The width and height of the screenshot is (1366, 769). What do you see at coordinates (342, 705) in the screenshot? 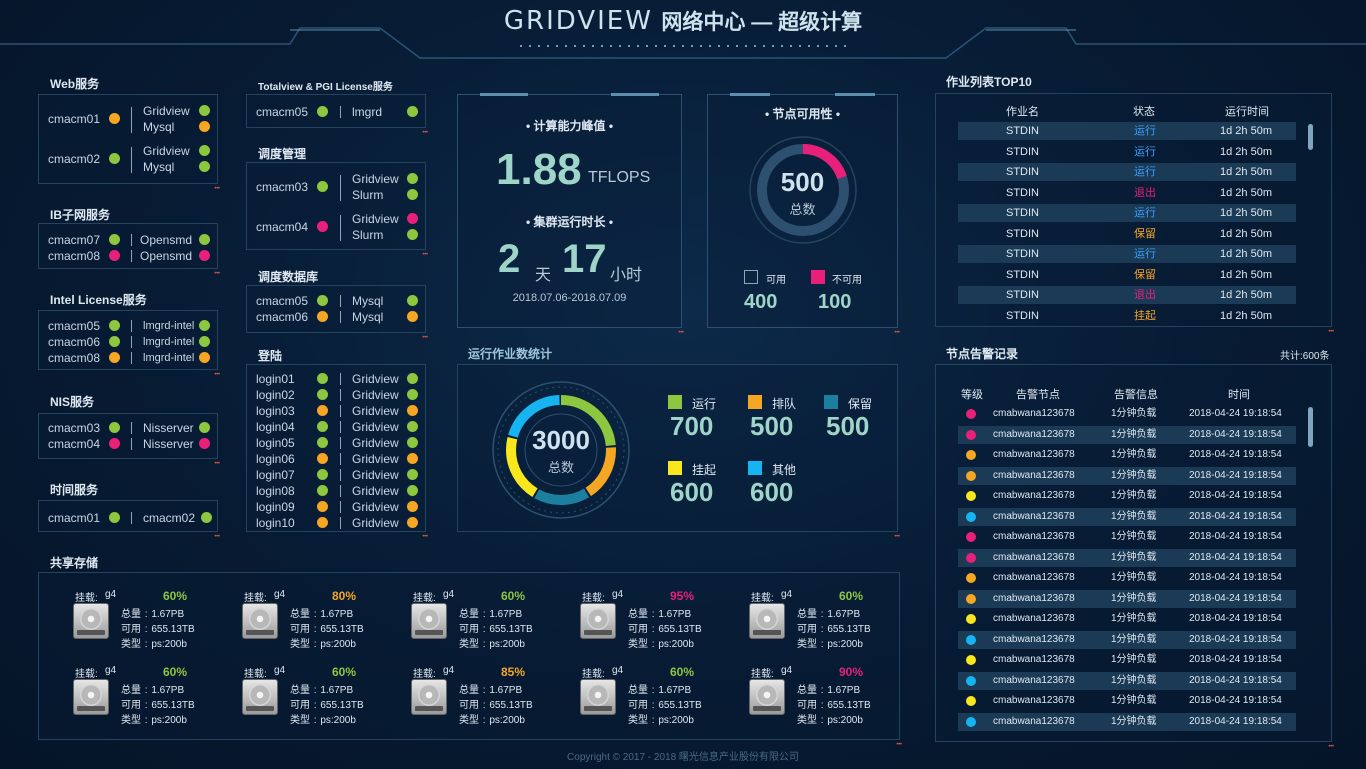
I see `storage-avail-value: 655.13TB` at bounding box center [342, 705].